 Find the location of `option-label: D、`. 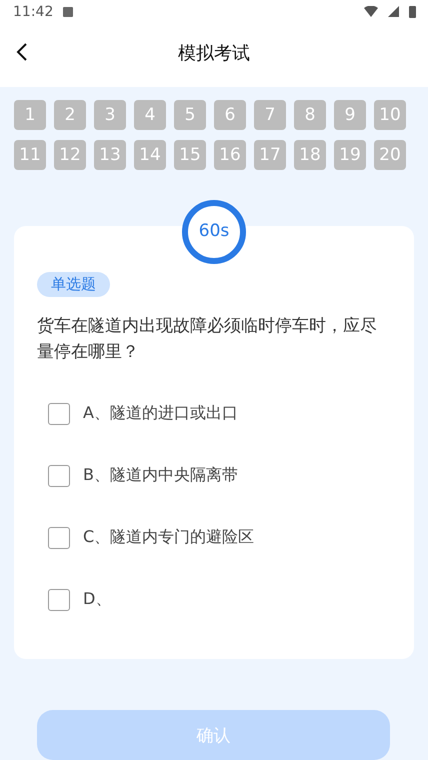

option-label: D、 is located at coordinates (97, 599).